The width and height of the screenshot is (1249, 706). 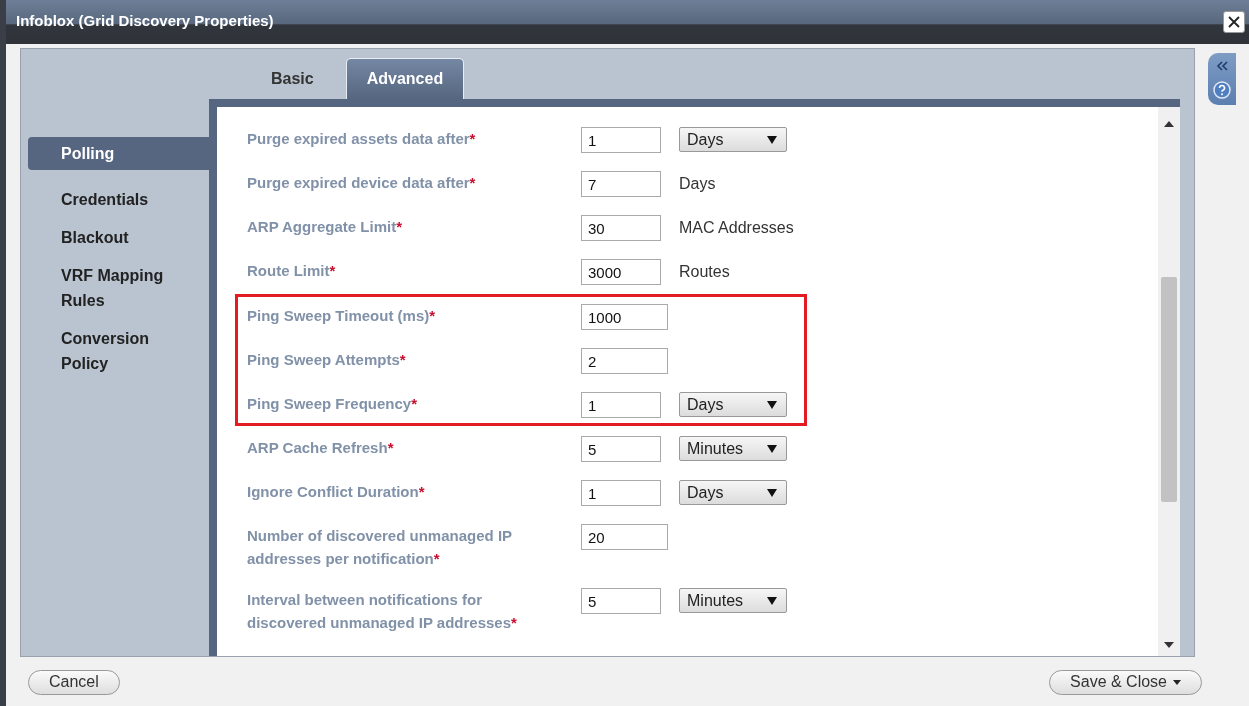 I want to click on cancel-button: Cancel, so click(x=74, y=682).